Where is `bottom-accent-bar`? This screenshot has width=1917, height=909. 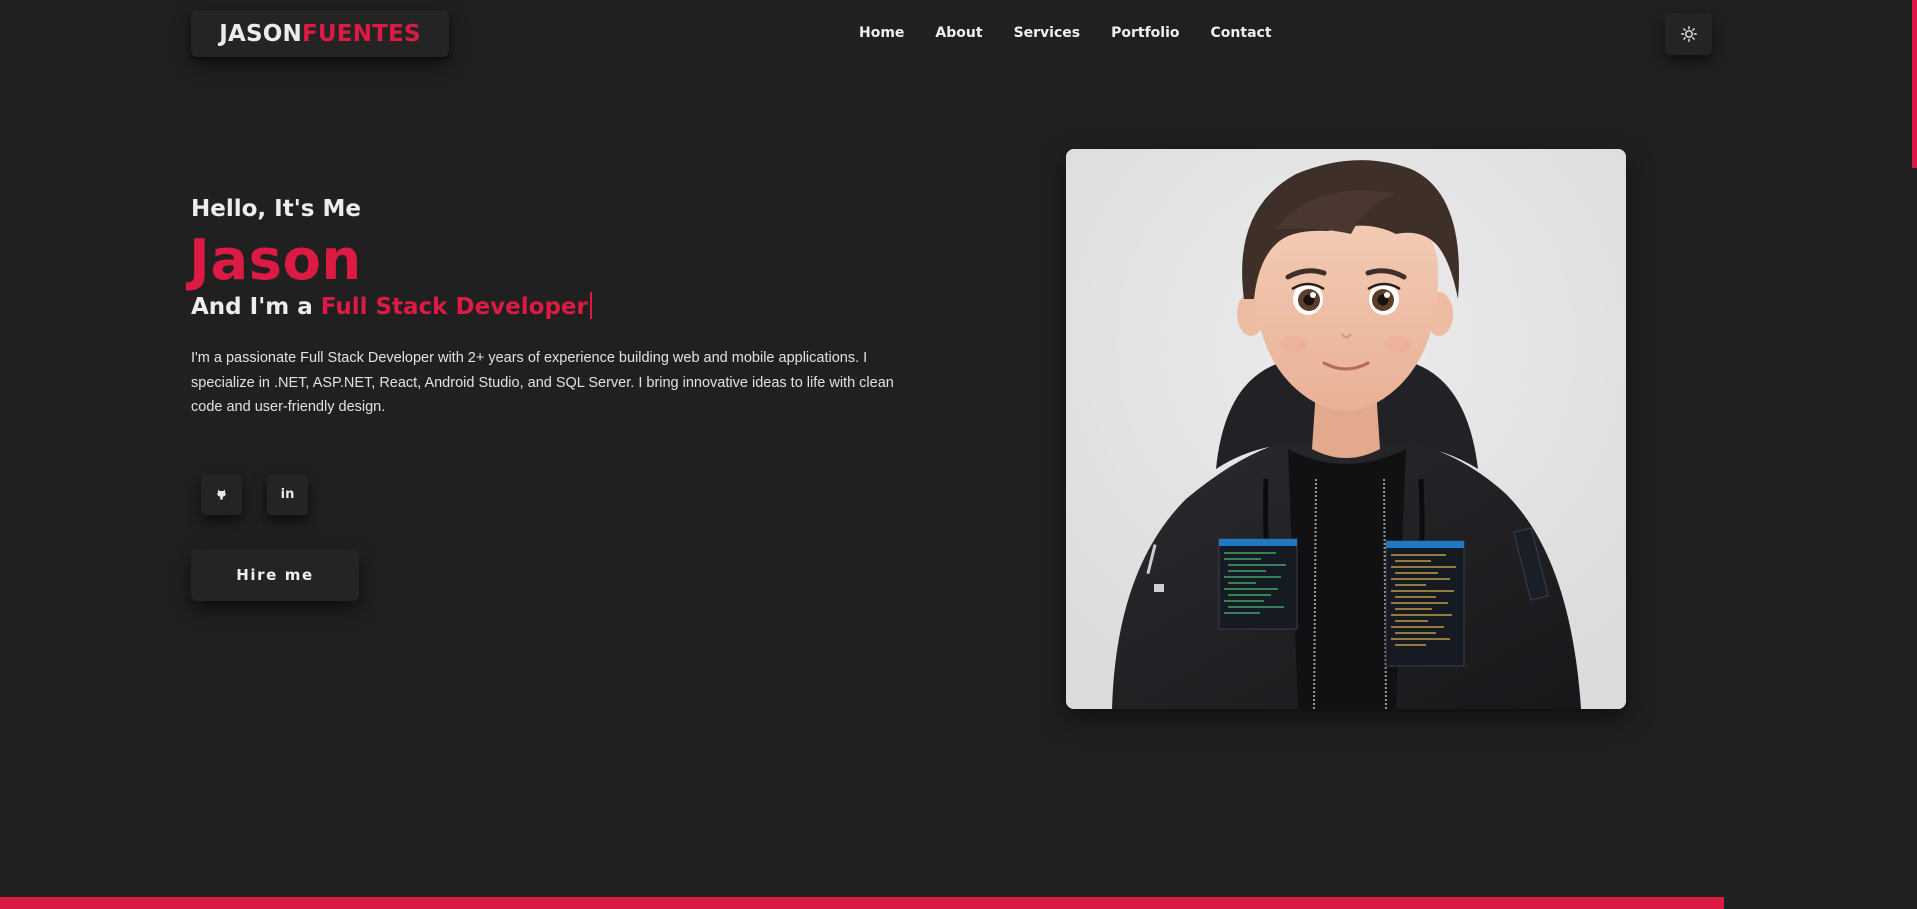
bottom-accent-bar is located at coordinates (862, 903).